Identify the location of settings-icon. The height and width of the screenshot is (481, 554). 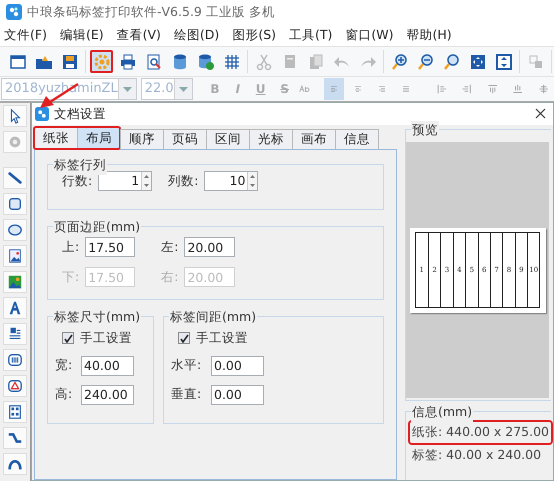
(101, 61).